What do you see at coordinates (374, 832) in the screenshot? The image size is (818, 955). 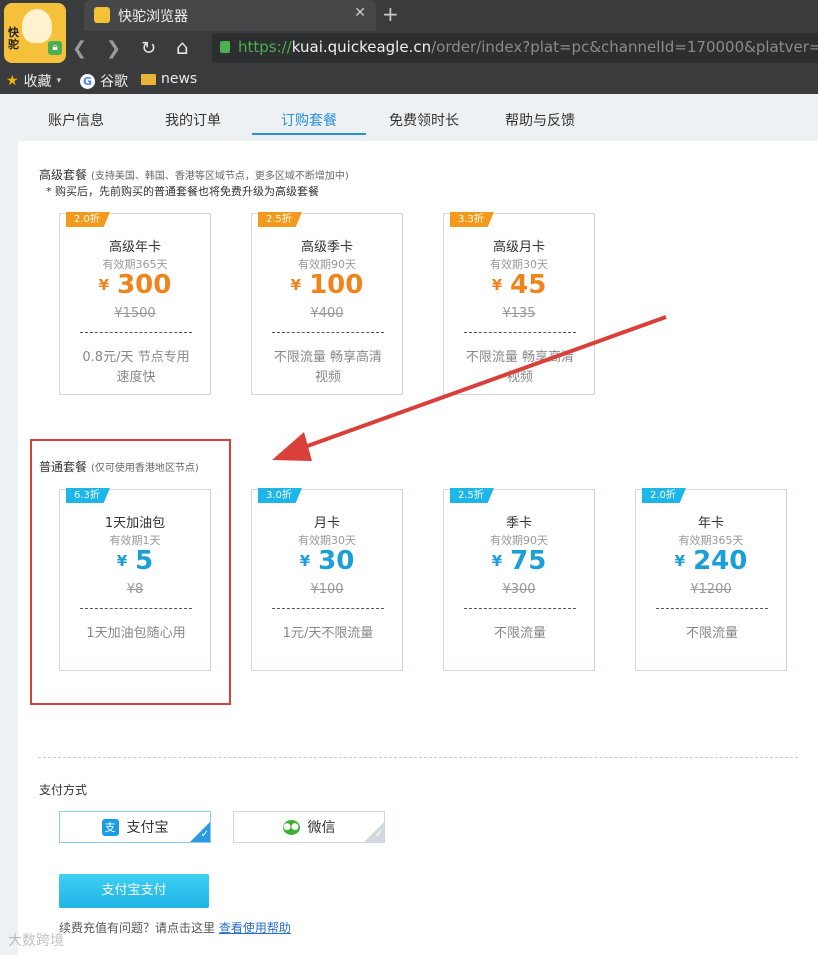 I see `check-icon: ✓` at bounding box center [374, 832].